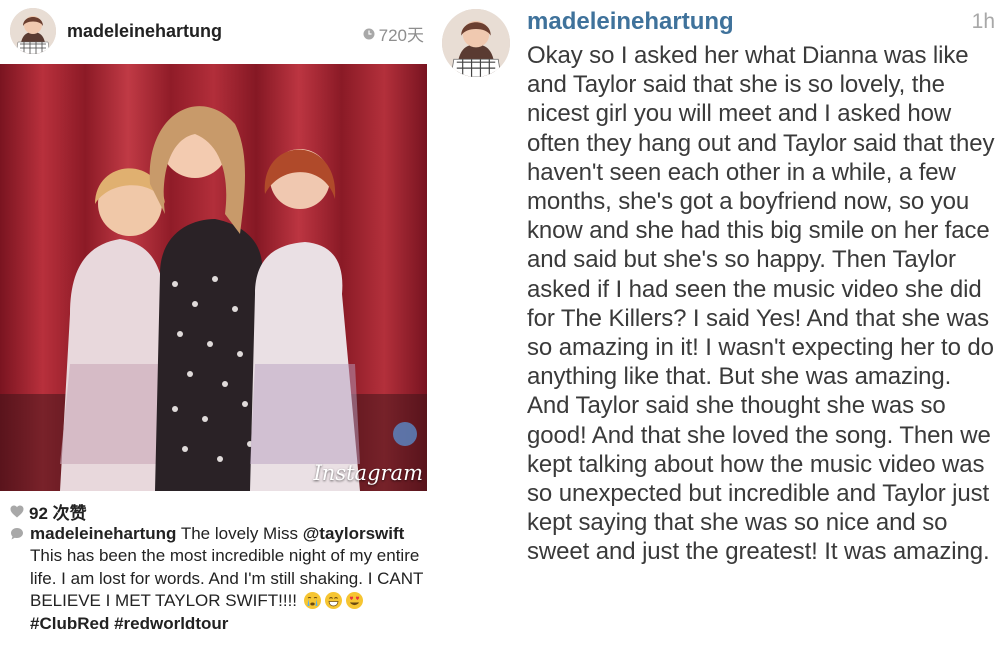 The height and width of the screenshot is (662, 1007). Describe the element at coordinates (368, 473) in the screenshot. I see `instagram-watermark: Instagram` at that location.